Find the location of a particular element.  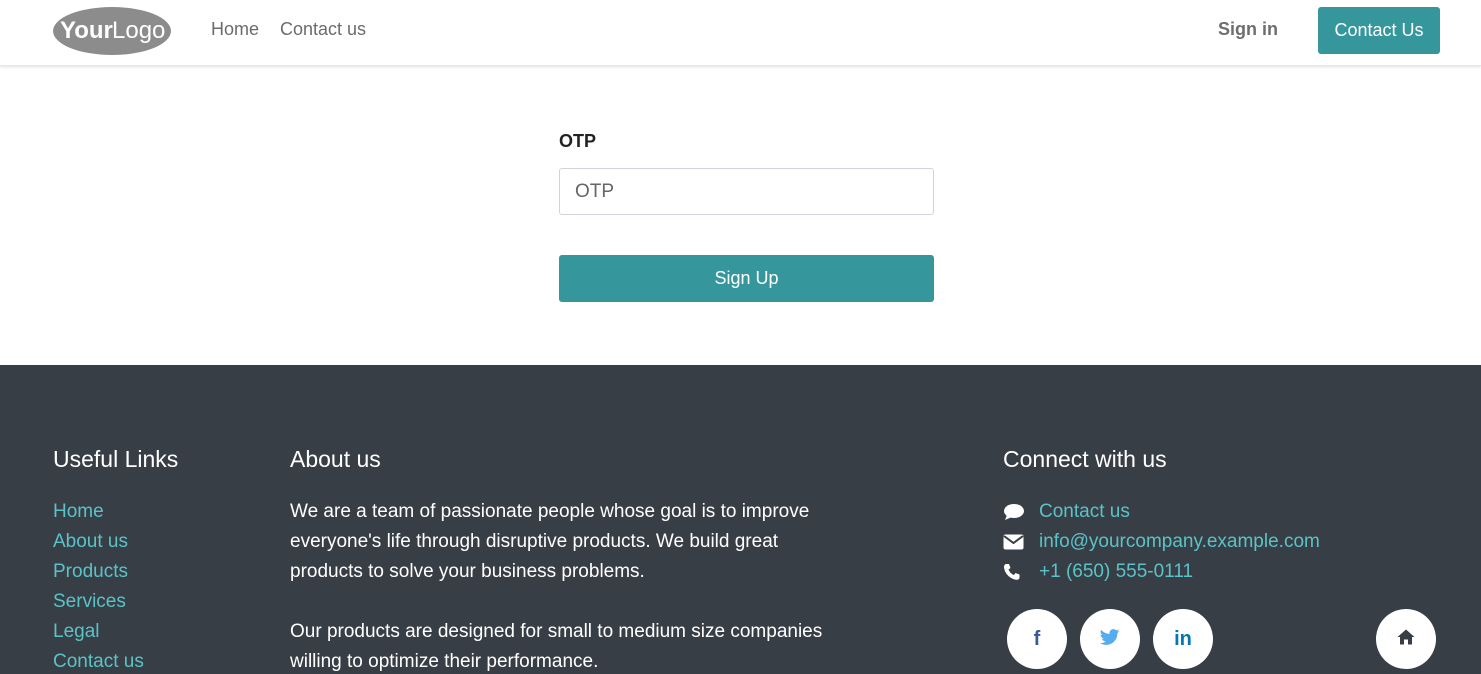

main-nav: Home Contact us is located at coordinates (288, 29).